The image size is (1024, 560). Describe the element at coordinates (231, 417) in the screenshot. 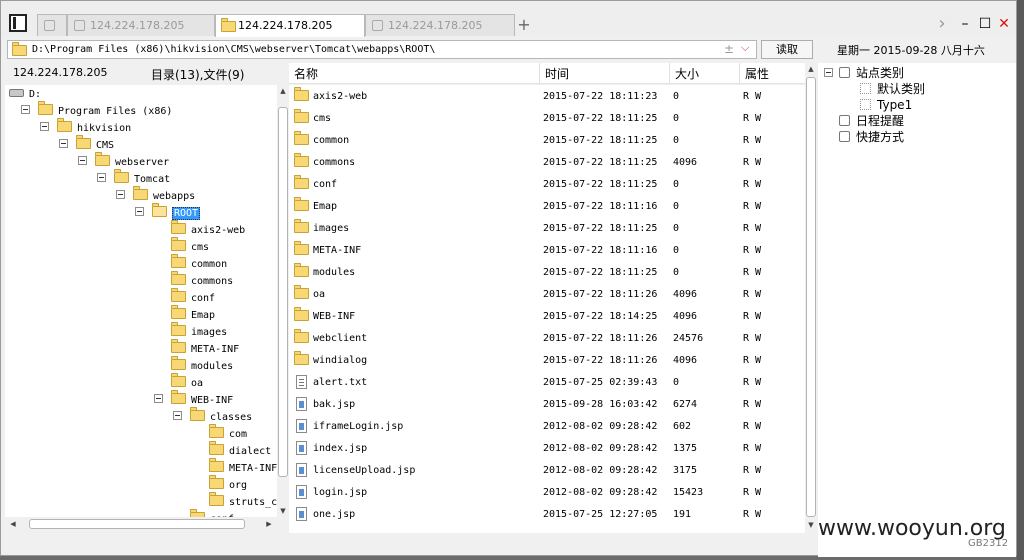

I see `tree-item-label: classes` at that location.